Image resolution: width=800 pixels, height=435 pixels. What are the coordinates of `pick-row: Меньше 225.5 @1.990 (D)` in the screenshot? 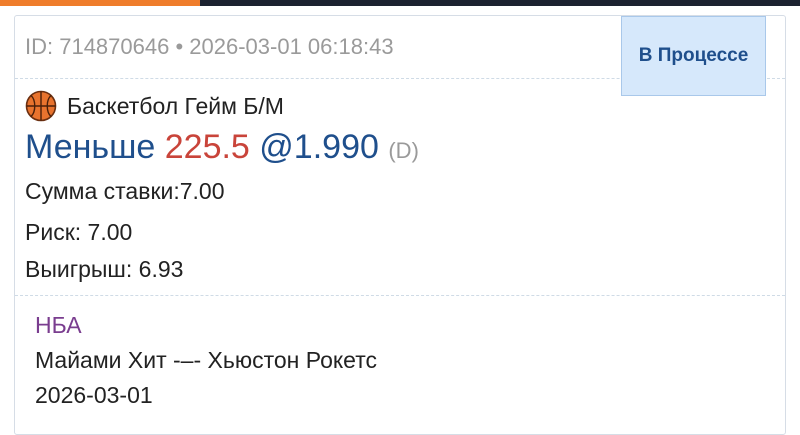 It's located at (222, 149).